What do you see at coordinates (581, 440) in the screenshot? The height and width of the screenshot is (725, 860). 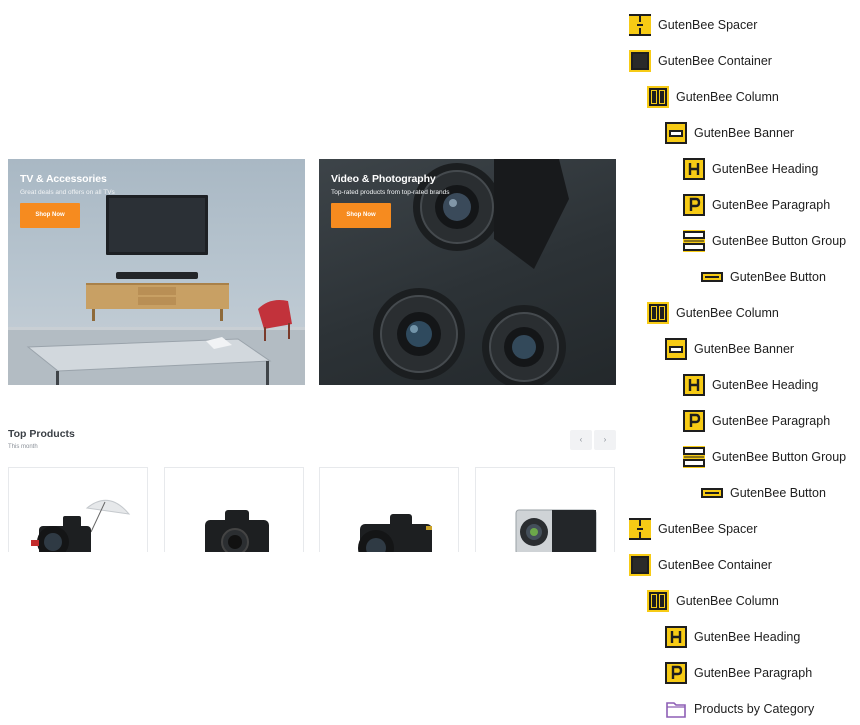 I see `prev-arrow-icon: ‹` at bounding box center [581, 440].